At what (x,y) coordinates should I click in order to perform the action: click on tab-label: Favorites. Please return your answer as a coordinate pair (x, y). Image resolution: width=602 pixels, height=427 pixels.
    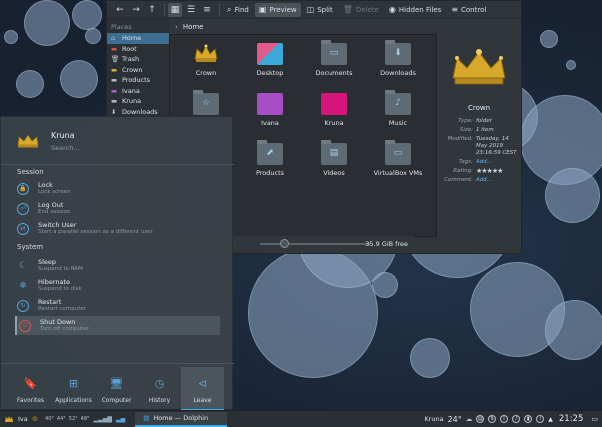
    Looking at the image, I should click on (30, 400).